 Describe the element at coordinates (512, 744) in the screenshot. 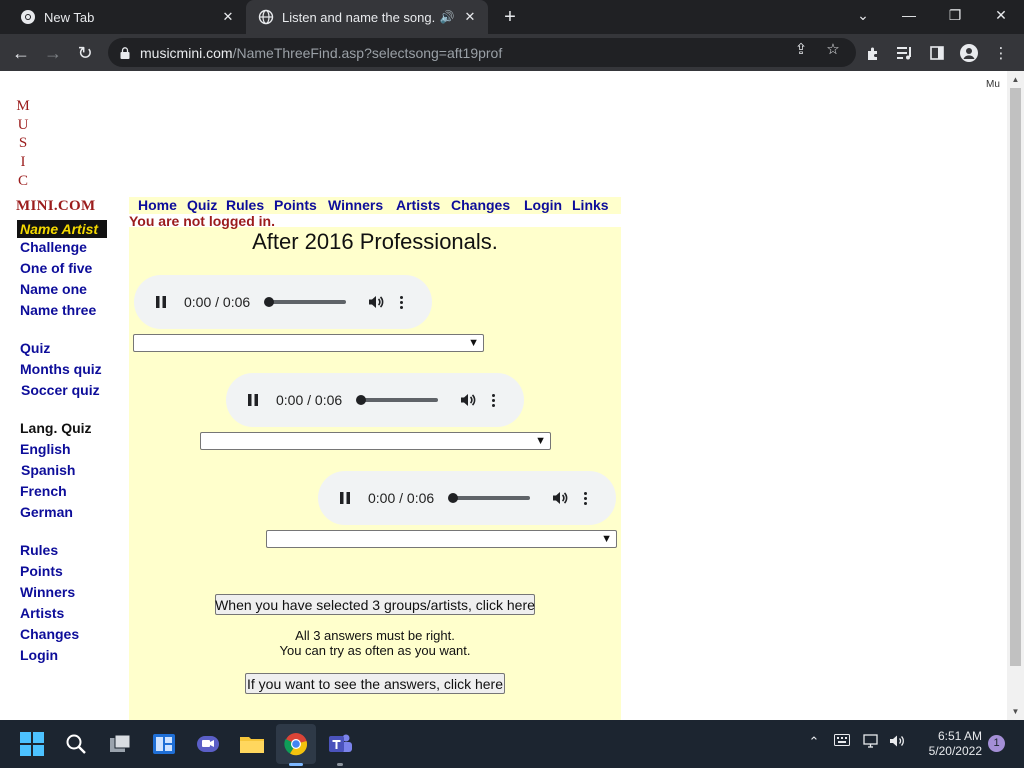

I see `windows-taskbar: ⌃ 6:51 AM 5/20/2022 1` at that location.